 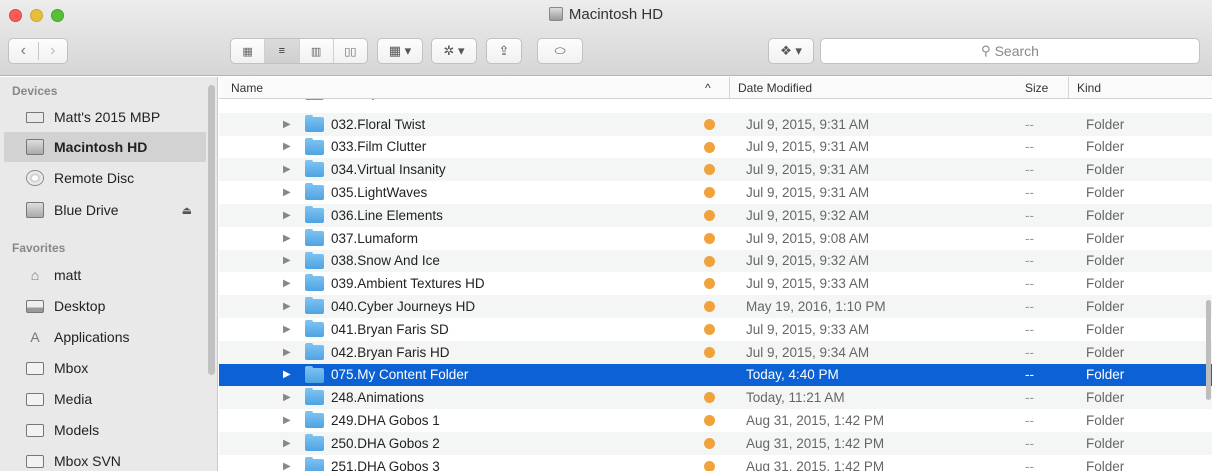 I want to click on file-name: 038.Snow And Ice, so click(x=385, y=261).